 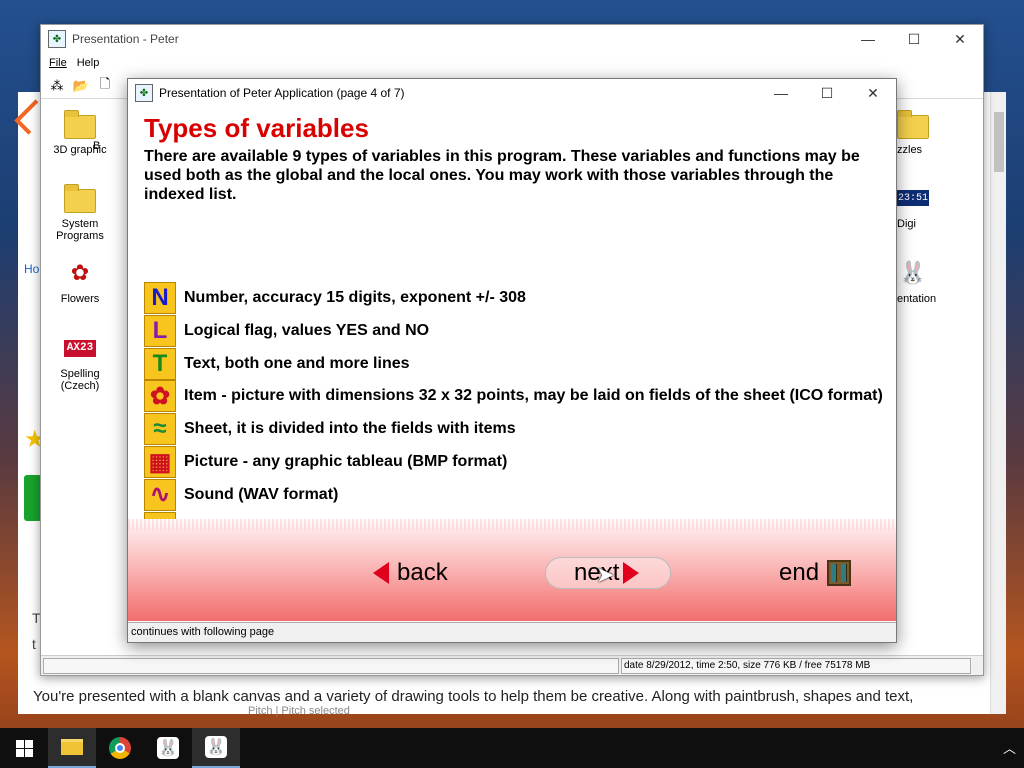 I want to click on windows-logo-icon, so click(x=24, y=748).